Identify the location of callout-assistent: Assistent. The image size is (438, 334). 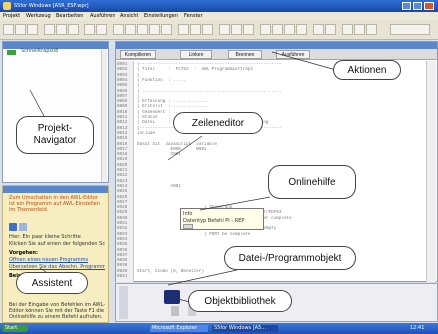
(52, 283).